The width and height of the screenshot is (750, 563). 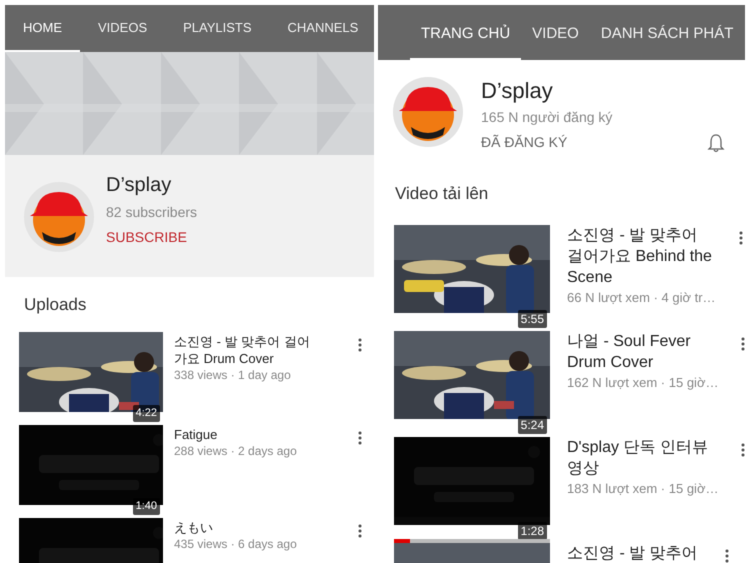 I want to click on section-title: Uploads, so click(x=55, y=305).